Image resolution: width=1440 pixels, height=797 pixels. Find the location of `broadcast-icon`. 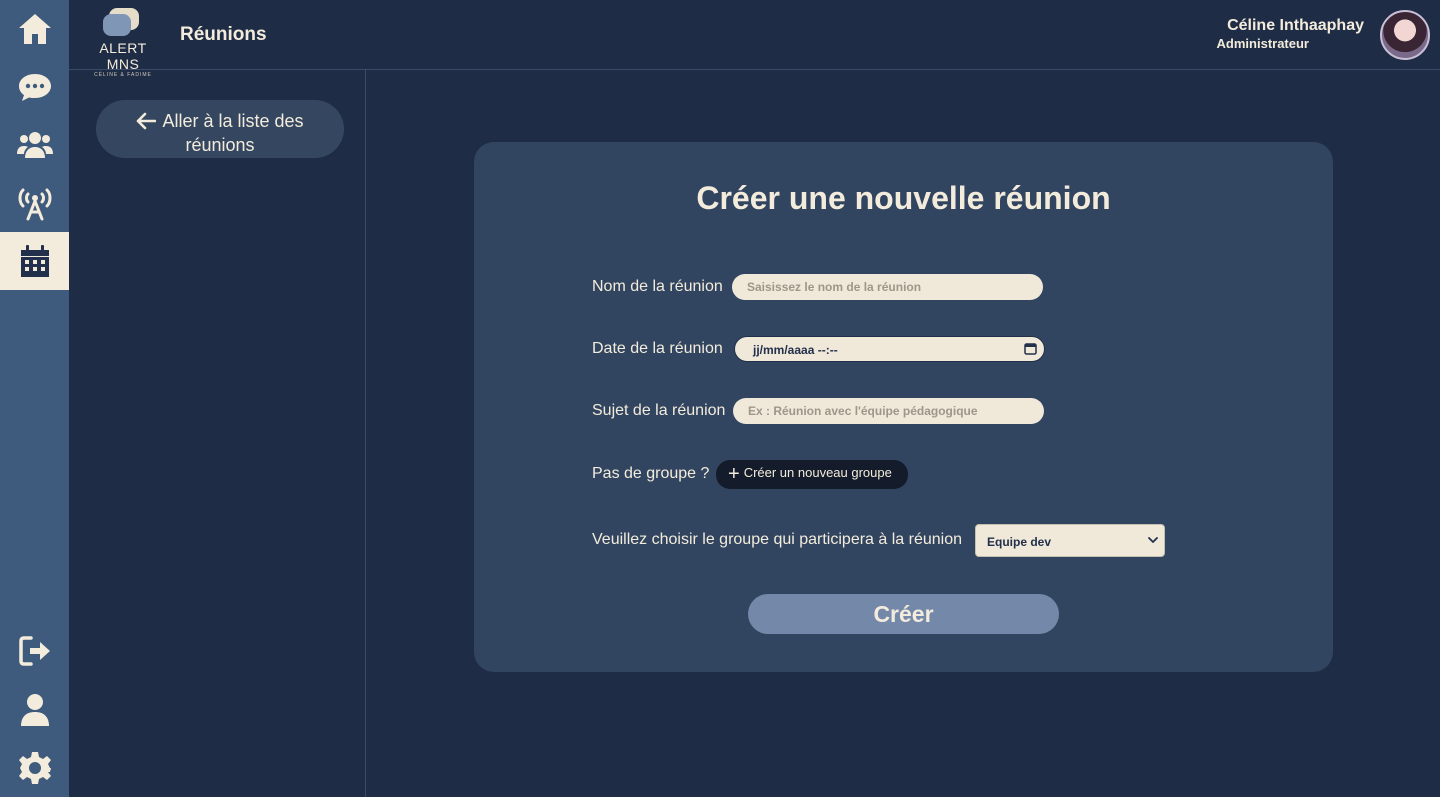

broadcast-icon is located at coordinates (34, 204).